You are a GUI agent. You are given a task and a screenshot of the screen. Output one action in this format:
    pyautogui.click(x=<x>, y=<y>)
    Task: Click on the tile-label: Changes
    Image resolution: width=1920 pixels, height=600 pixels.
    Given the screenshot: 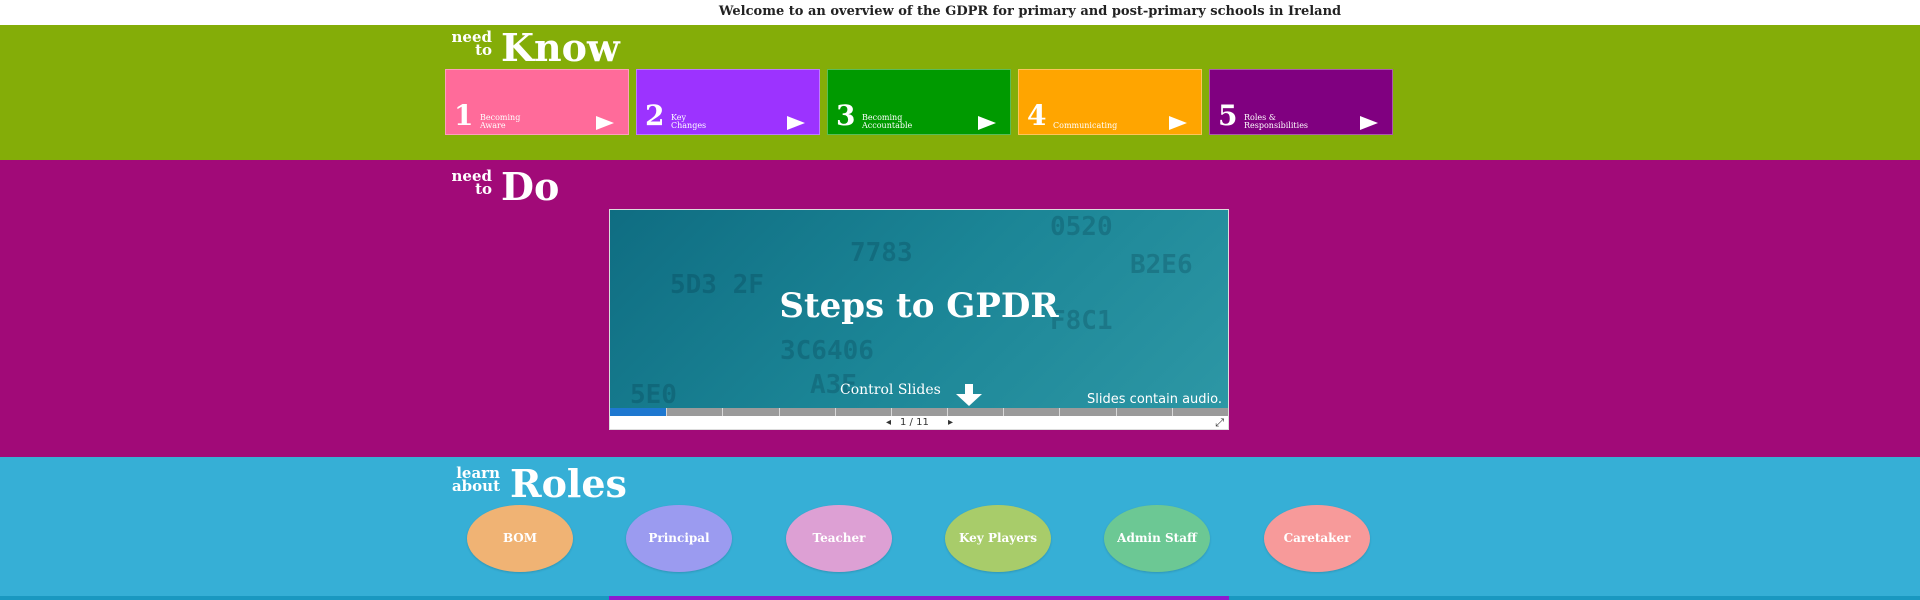 What is the action you would take?
    pyautogui.click(x=689, y=125)
    